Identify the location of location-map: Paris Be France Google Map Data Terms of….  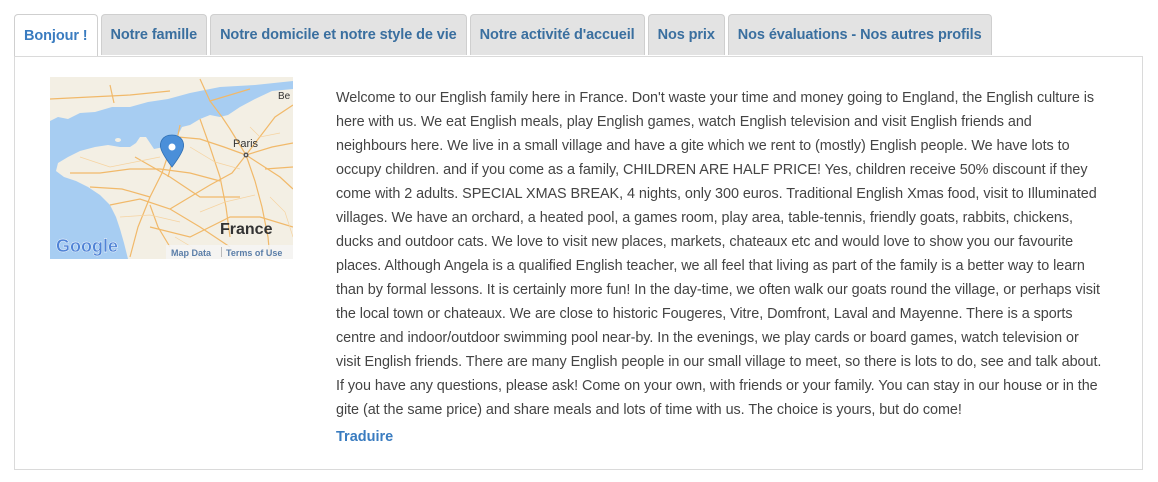
(171, 168).